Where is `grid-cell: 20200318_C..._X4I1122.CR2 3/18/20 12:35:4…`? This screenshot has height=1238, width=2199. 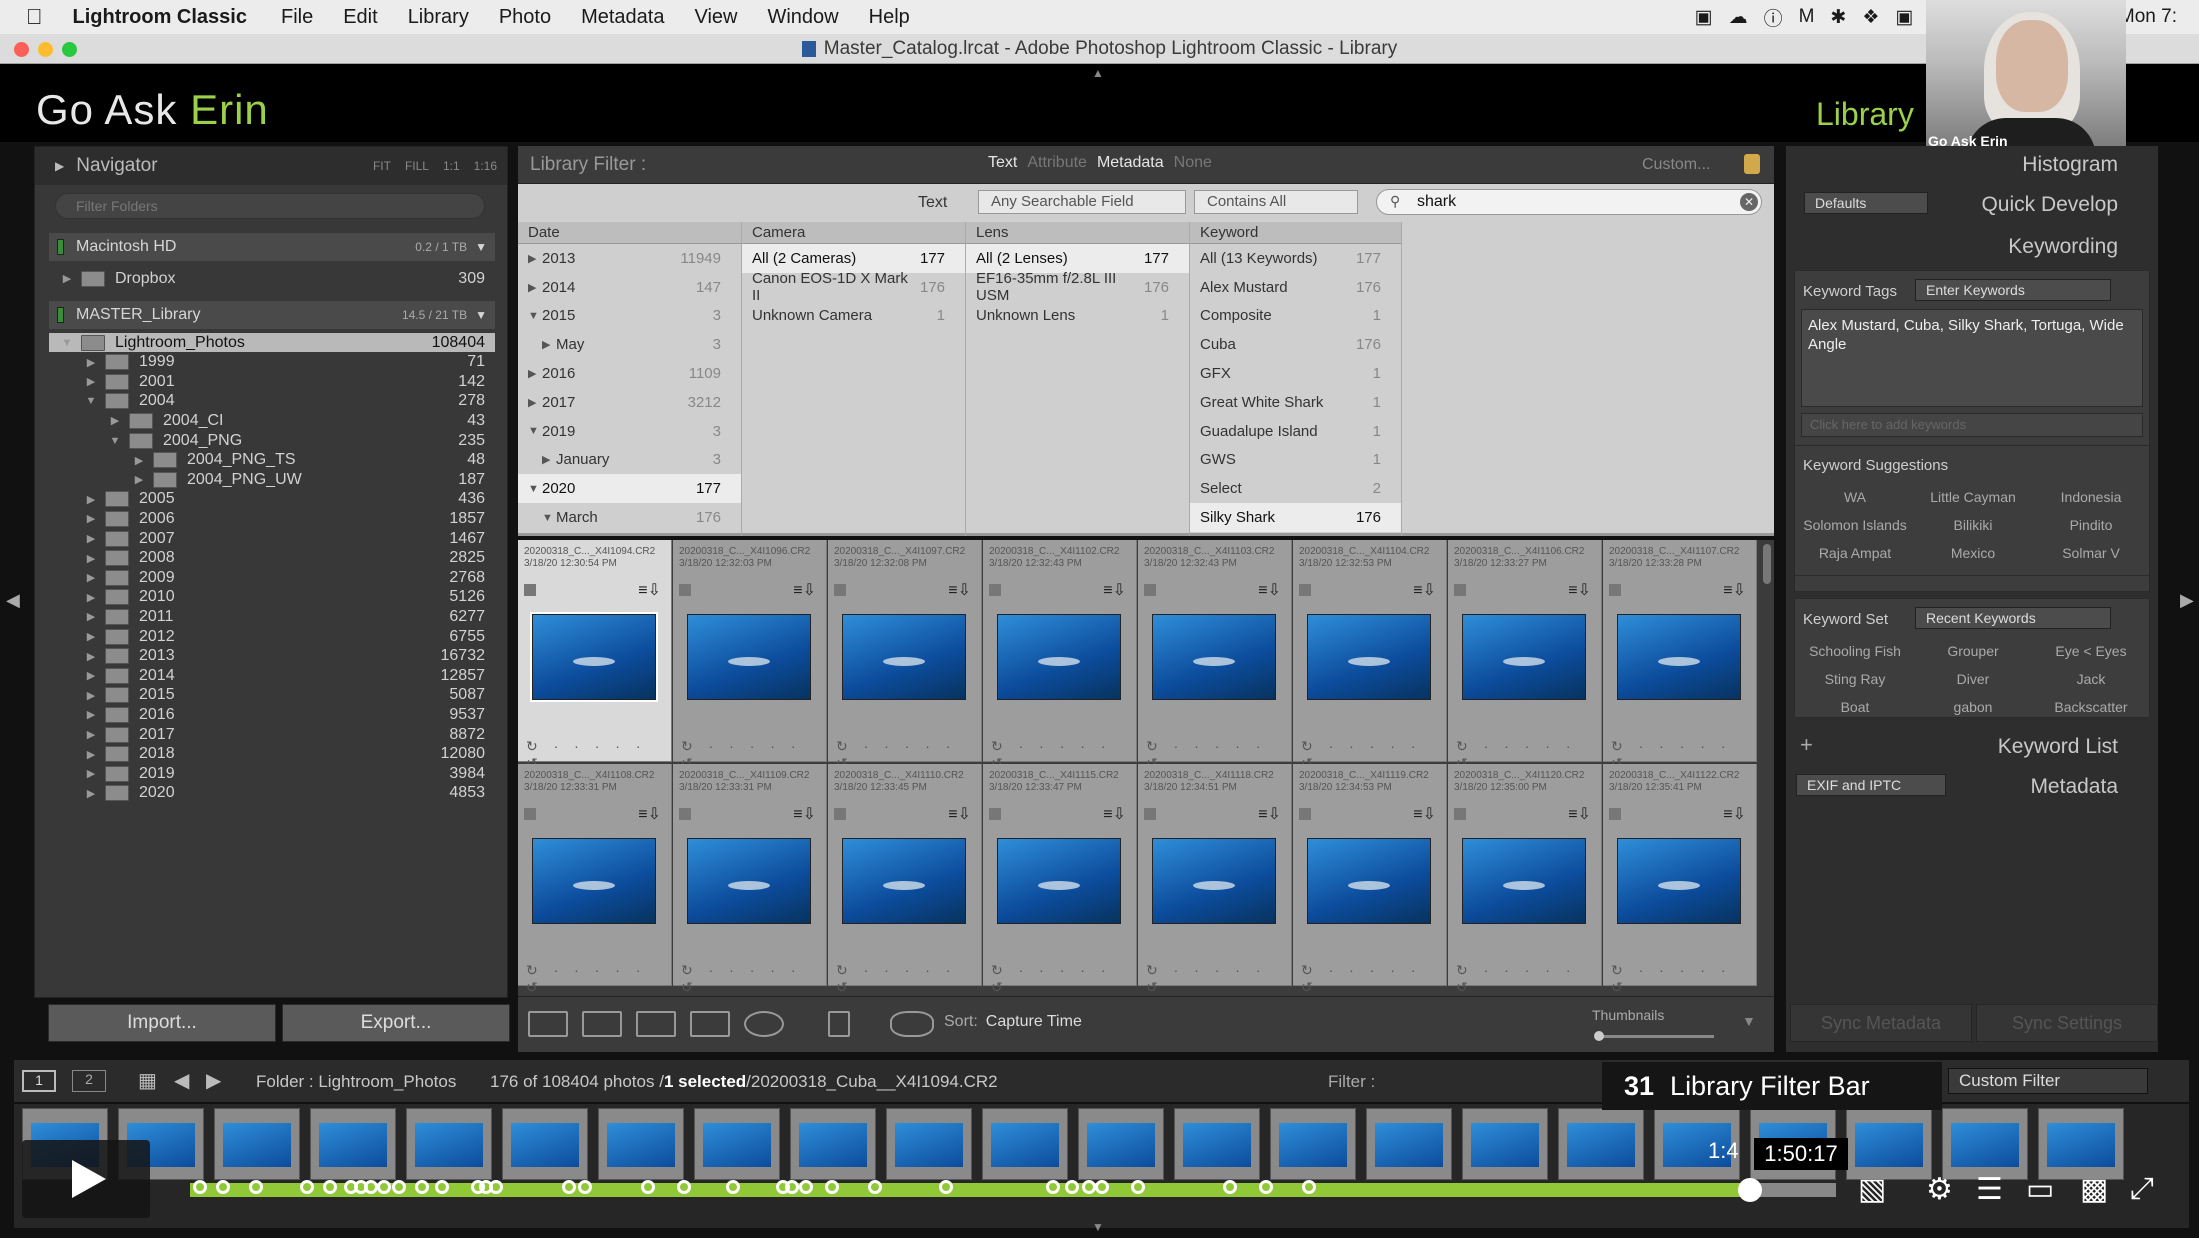 grid-cell: 20200318_C..._X4I1122.CR2 3/18/20 12:35:4… is located at coordinates (1680, 879).